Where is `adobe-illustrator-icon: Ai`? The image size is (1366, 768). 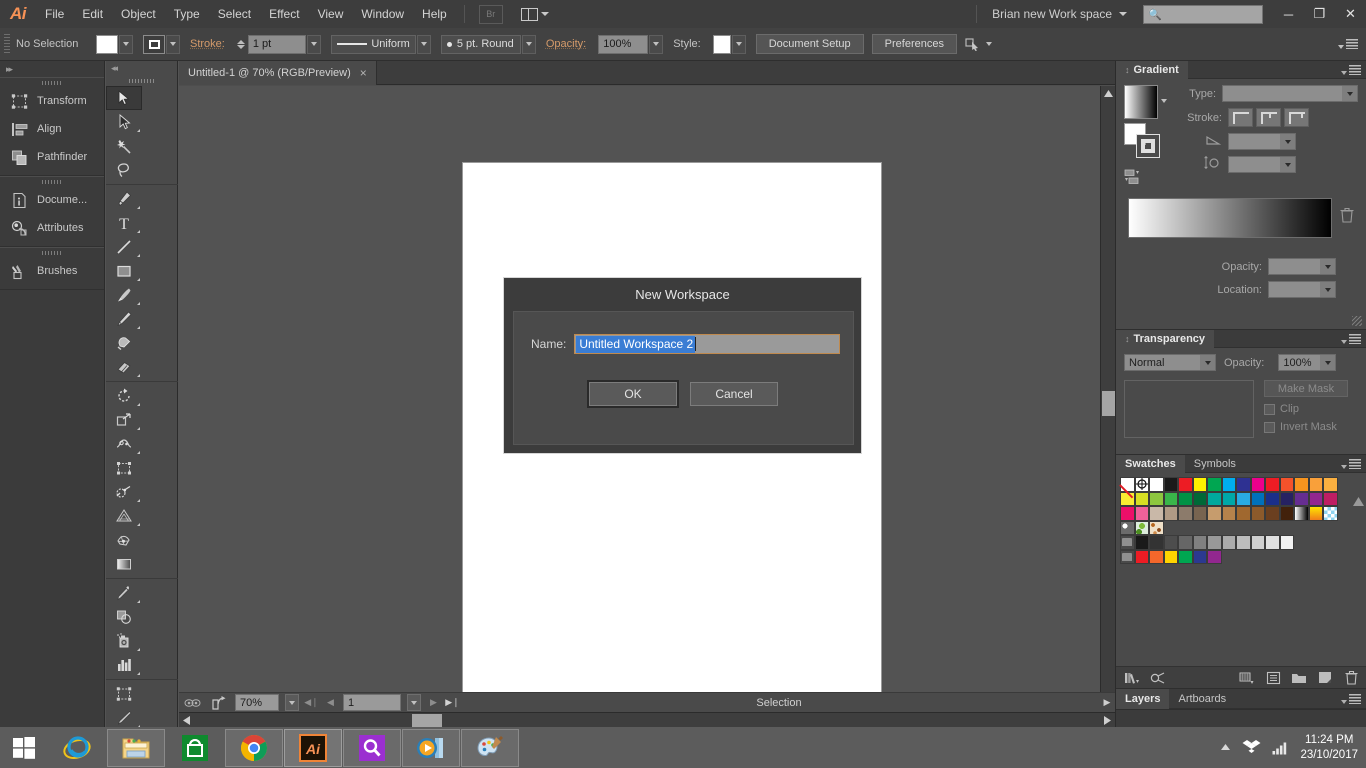 adobe-illustrator-icon: Ai is located at coordinates (313, 747).